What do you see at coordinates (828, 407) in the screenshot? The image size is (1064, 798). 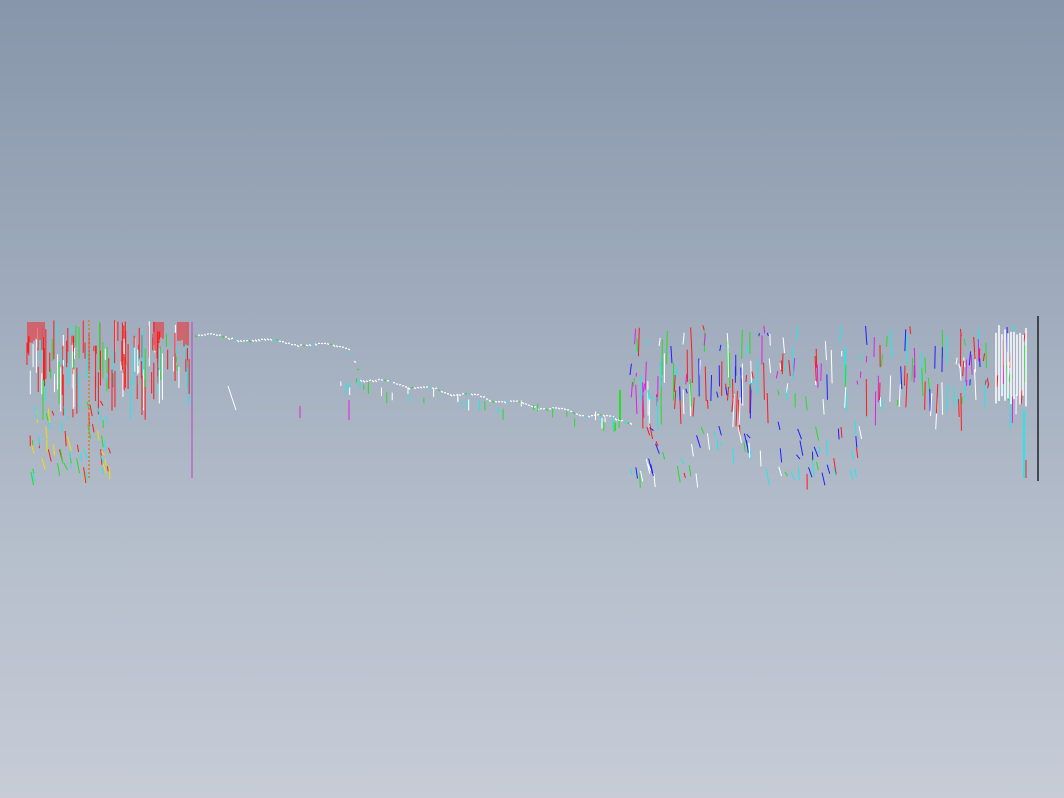 I see `right-drawing-cluster` at bounding box center [828, 407].